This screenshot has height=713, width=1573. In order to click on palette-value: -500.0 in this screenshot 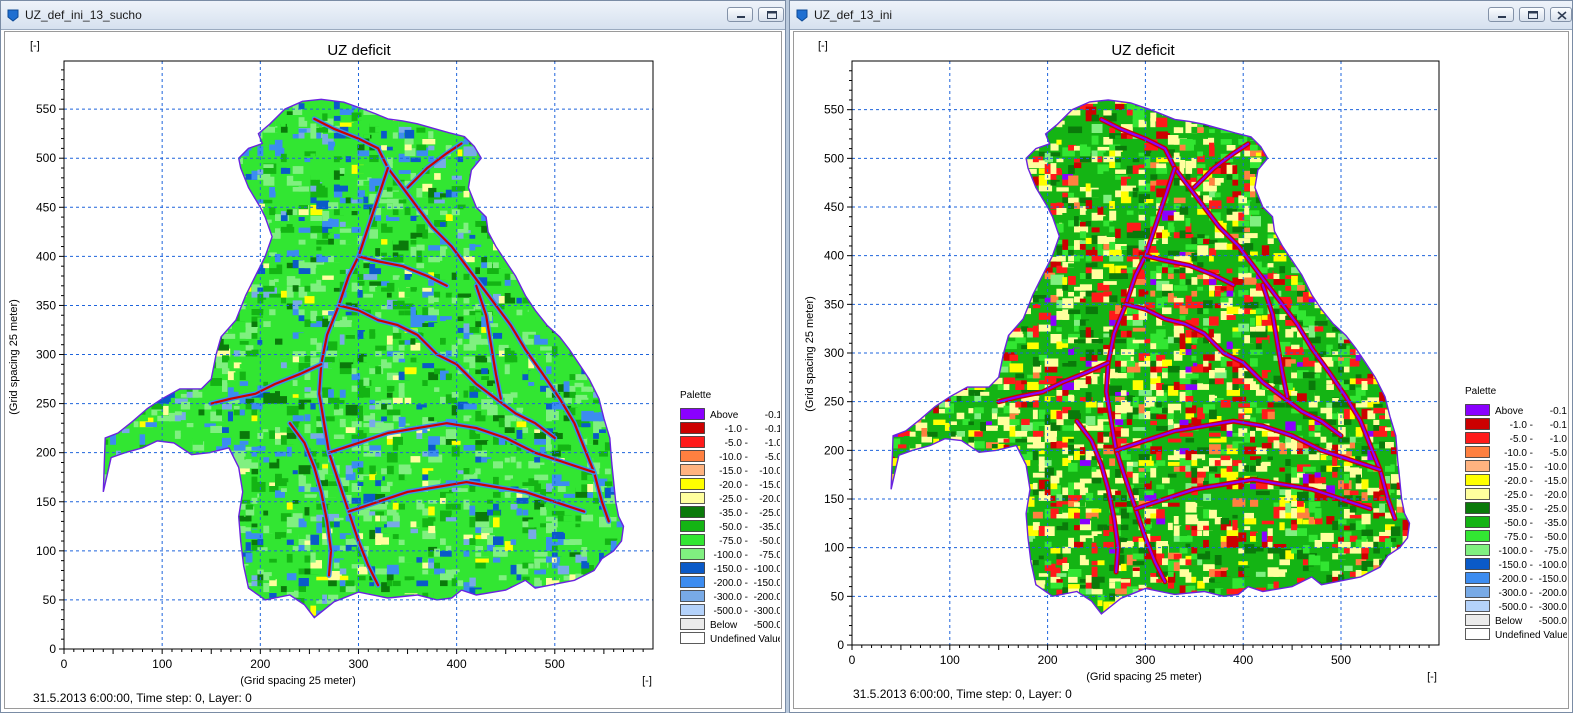, I will do `click(768, 625)`.